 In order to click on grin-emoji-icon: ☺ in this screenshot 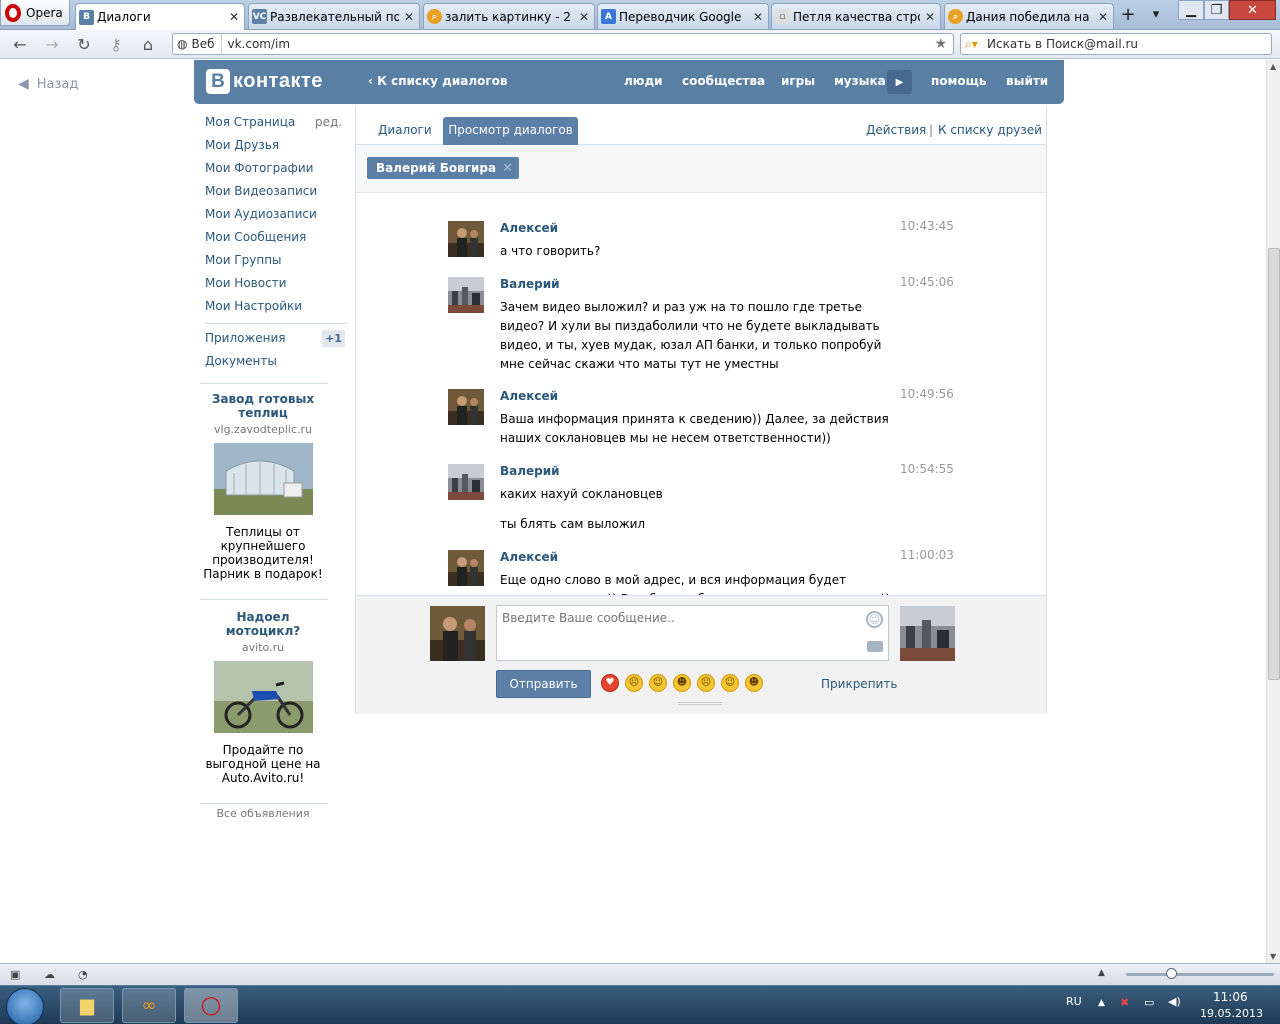, I will do `click(730, 683)`.